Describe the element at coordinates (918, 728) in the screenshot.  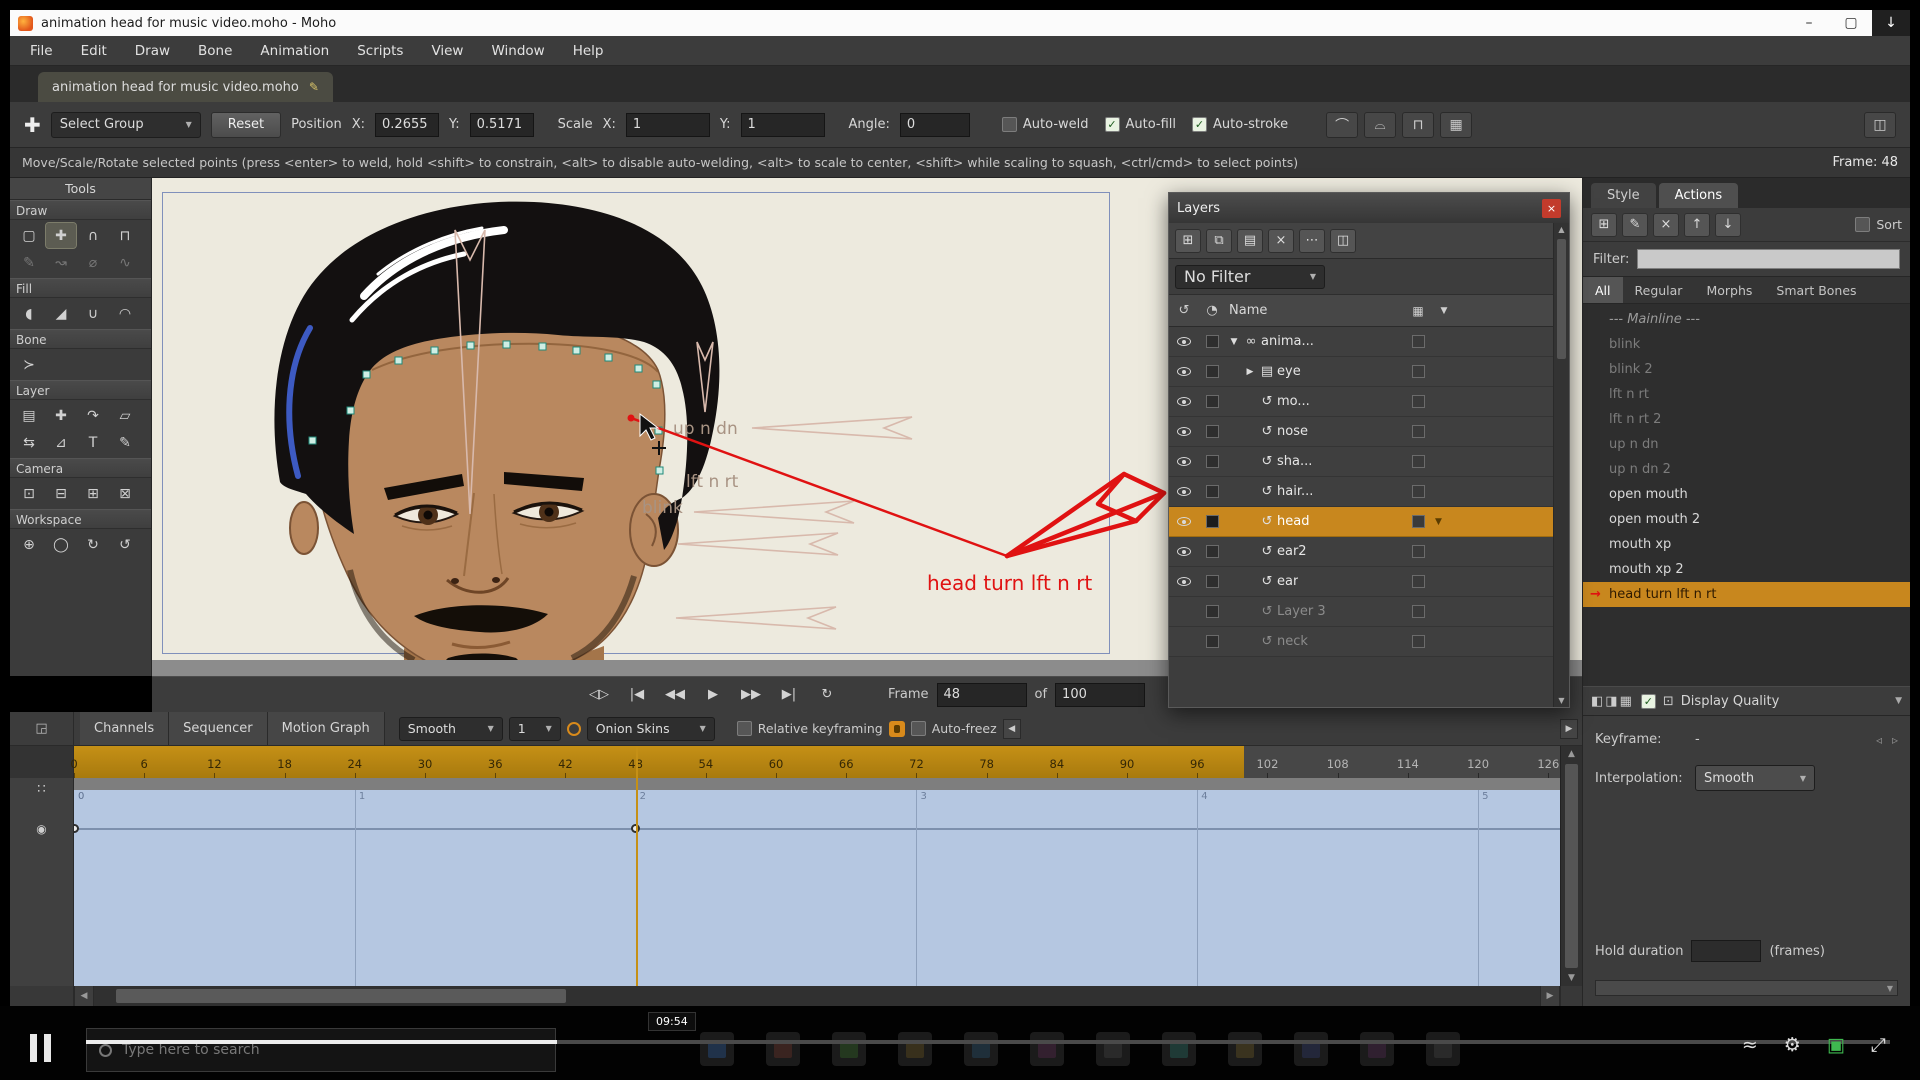
I see `auto-freeze-checkbox` at that location.